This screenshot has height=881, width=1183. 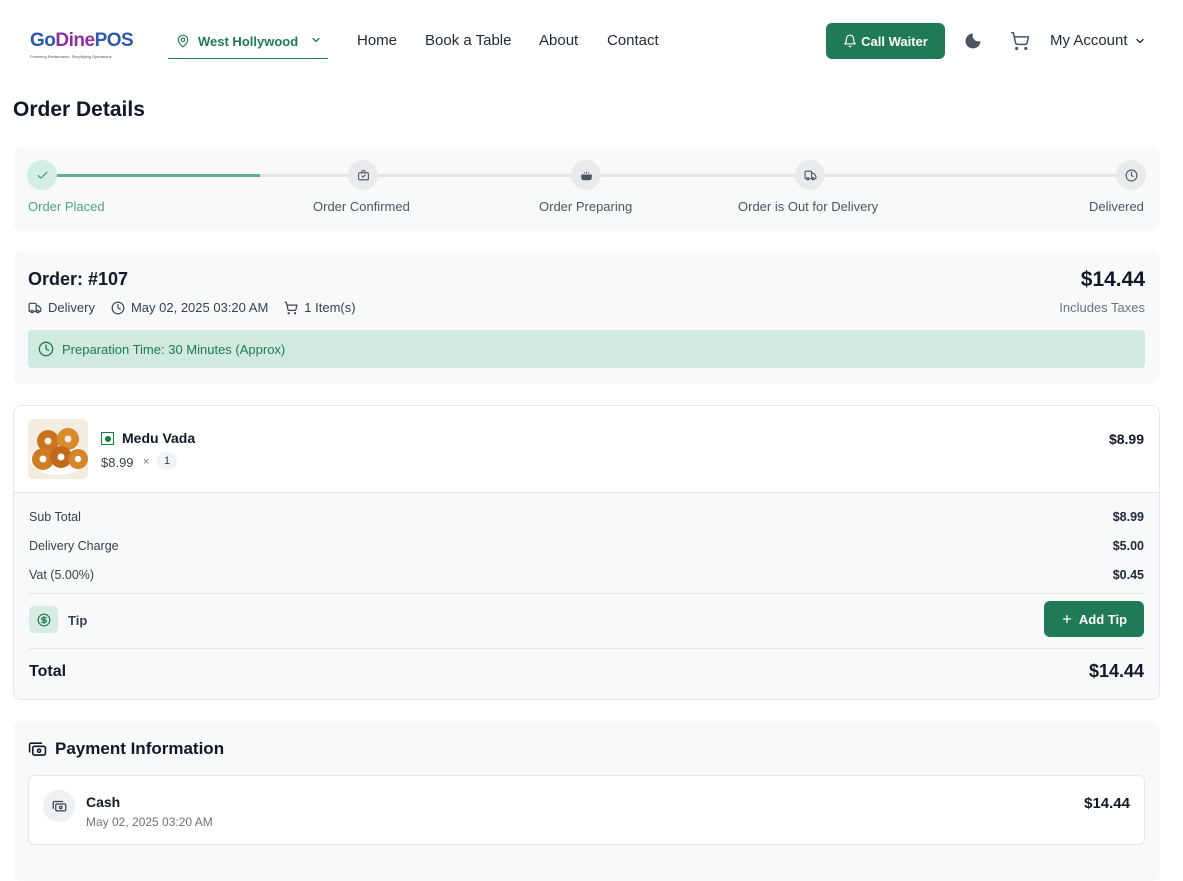 What do you see at coordinates (55, 517) in the screenshot?
I see `subtotal-label: Sub Total` at bounding box center [55, 517].